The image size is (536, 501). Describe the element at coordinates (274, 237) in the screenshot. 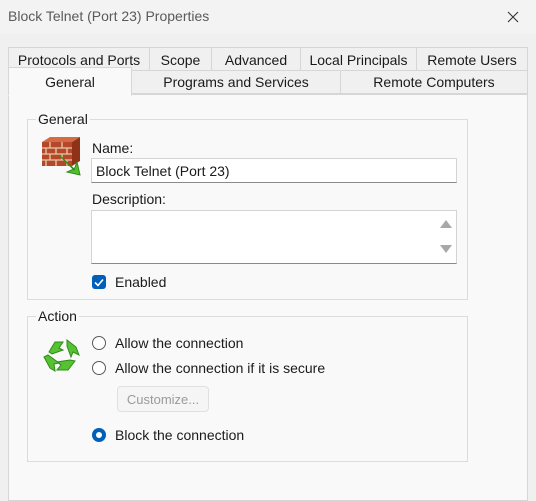

I see `description-field` at that location.